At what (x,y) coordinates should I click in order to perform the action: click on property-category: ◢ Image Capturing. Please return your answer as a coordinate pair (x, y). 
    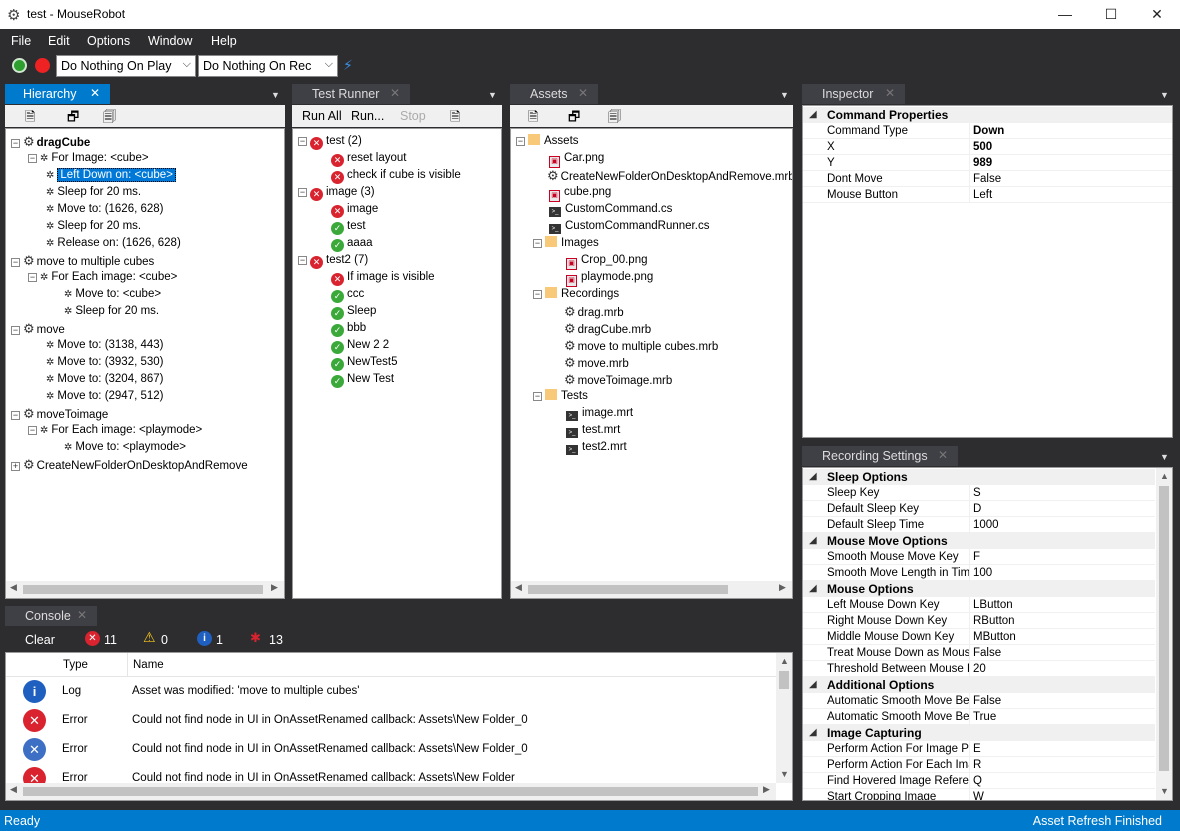
    Looking at the image, I should click on (979, 733).